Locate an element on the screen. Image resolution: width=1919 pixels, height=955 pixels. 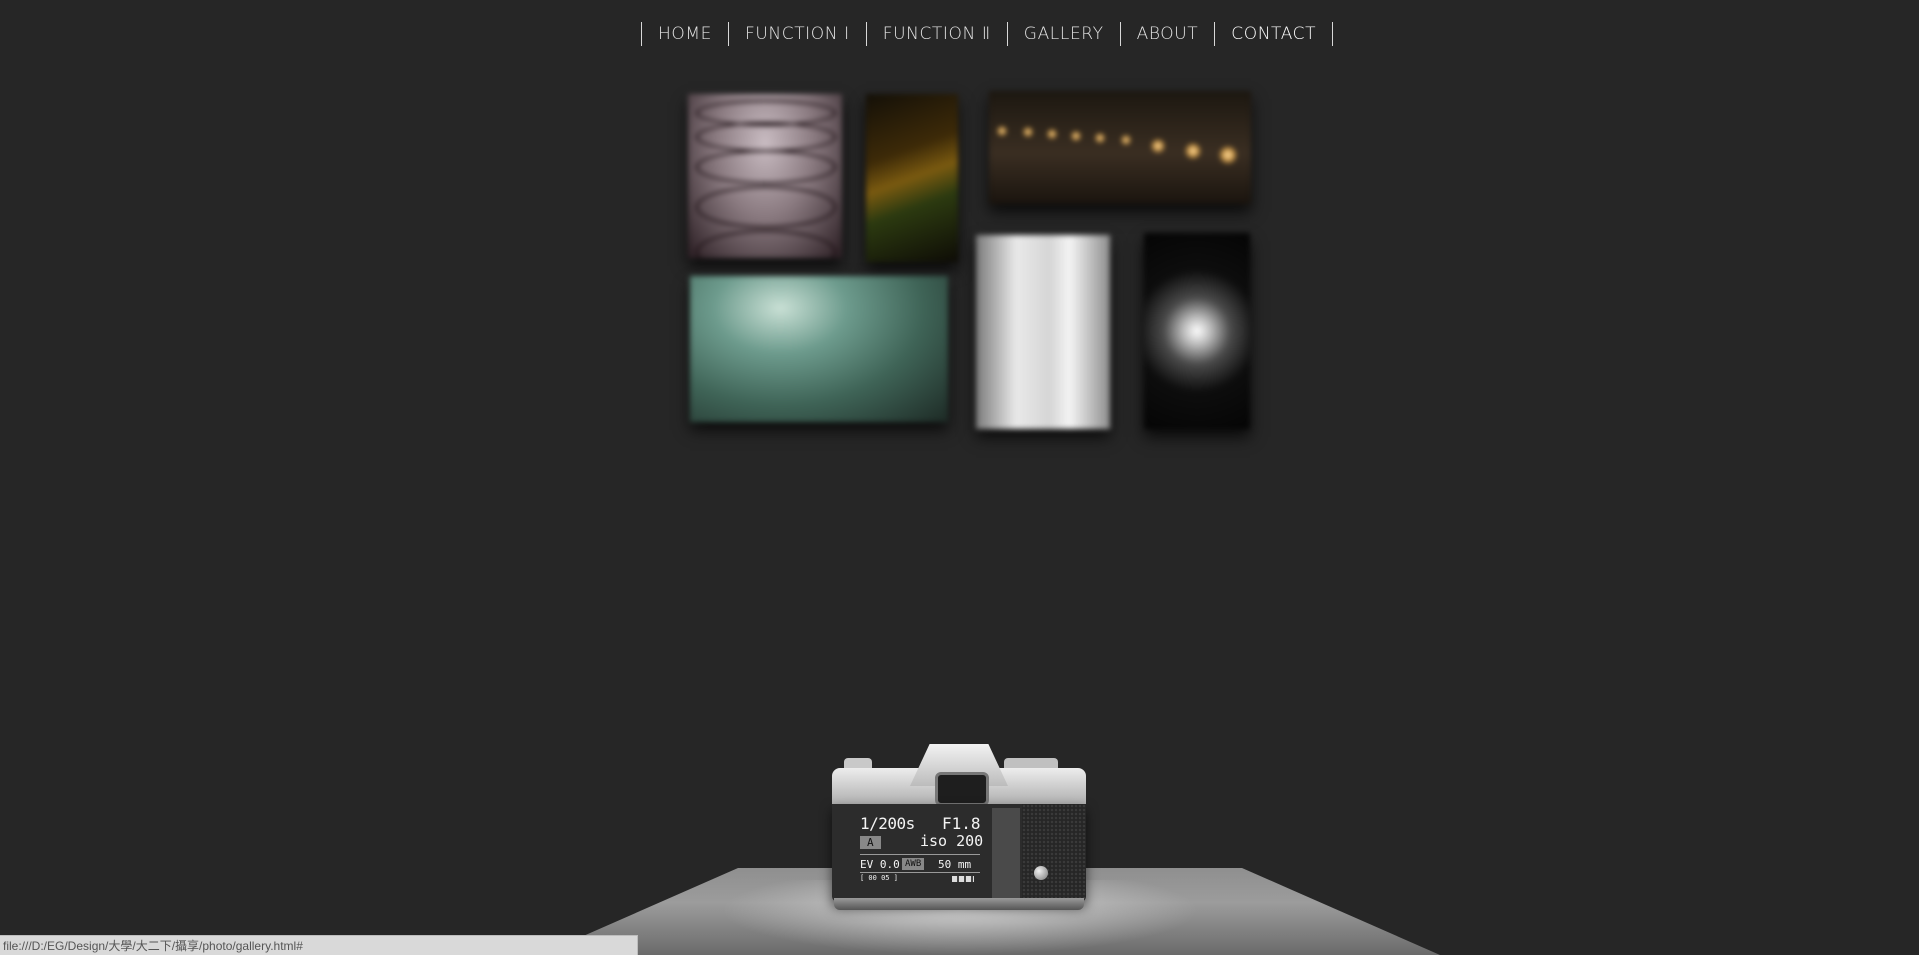
gallery-photo-glowing-glass is located at coordinates (1197, 331).